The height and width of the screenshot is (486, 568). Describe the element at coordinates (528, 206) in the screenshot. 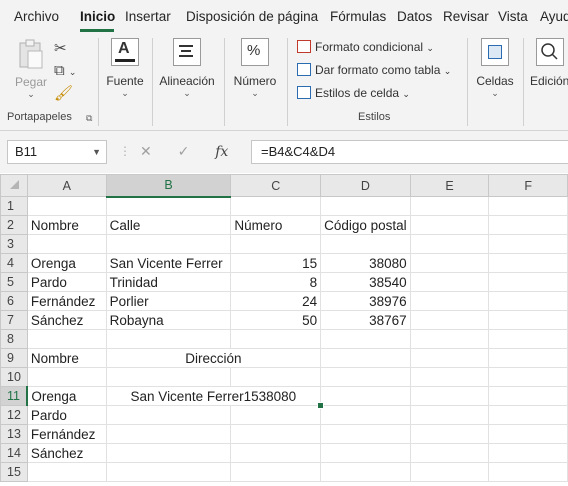

I see `cell-f1` at that location.